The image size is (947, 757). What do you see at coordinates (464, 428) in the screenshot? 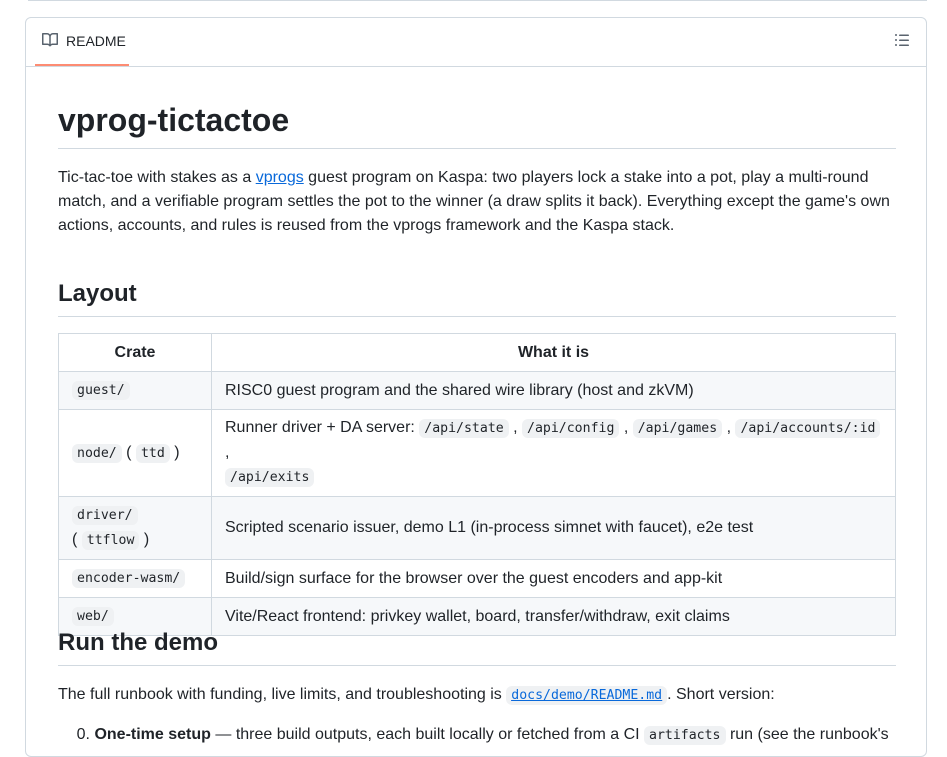
I see `api-code: /api/state` at bounding box center [464, 428].